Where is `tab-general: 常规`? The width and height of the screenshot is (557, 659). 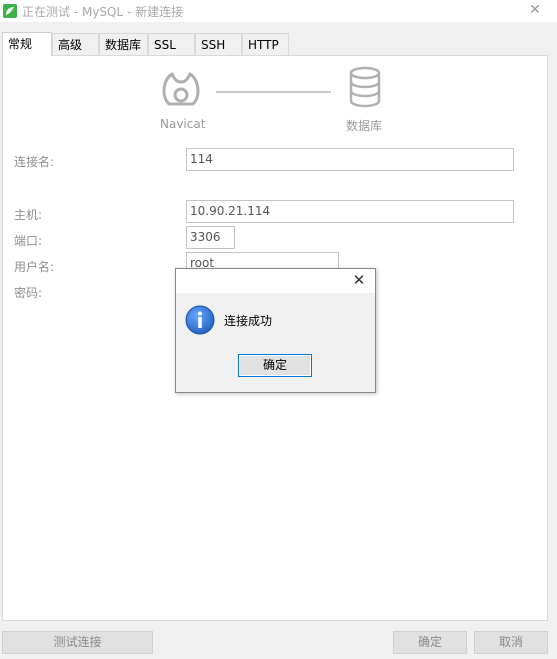 tab-general: 常规 is located at coordinates (27, 44).